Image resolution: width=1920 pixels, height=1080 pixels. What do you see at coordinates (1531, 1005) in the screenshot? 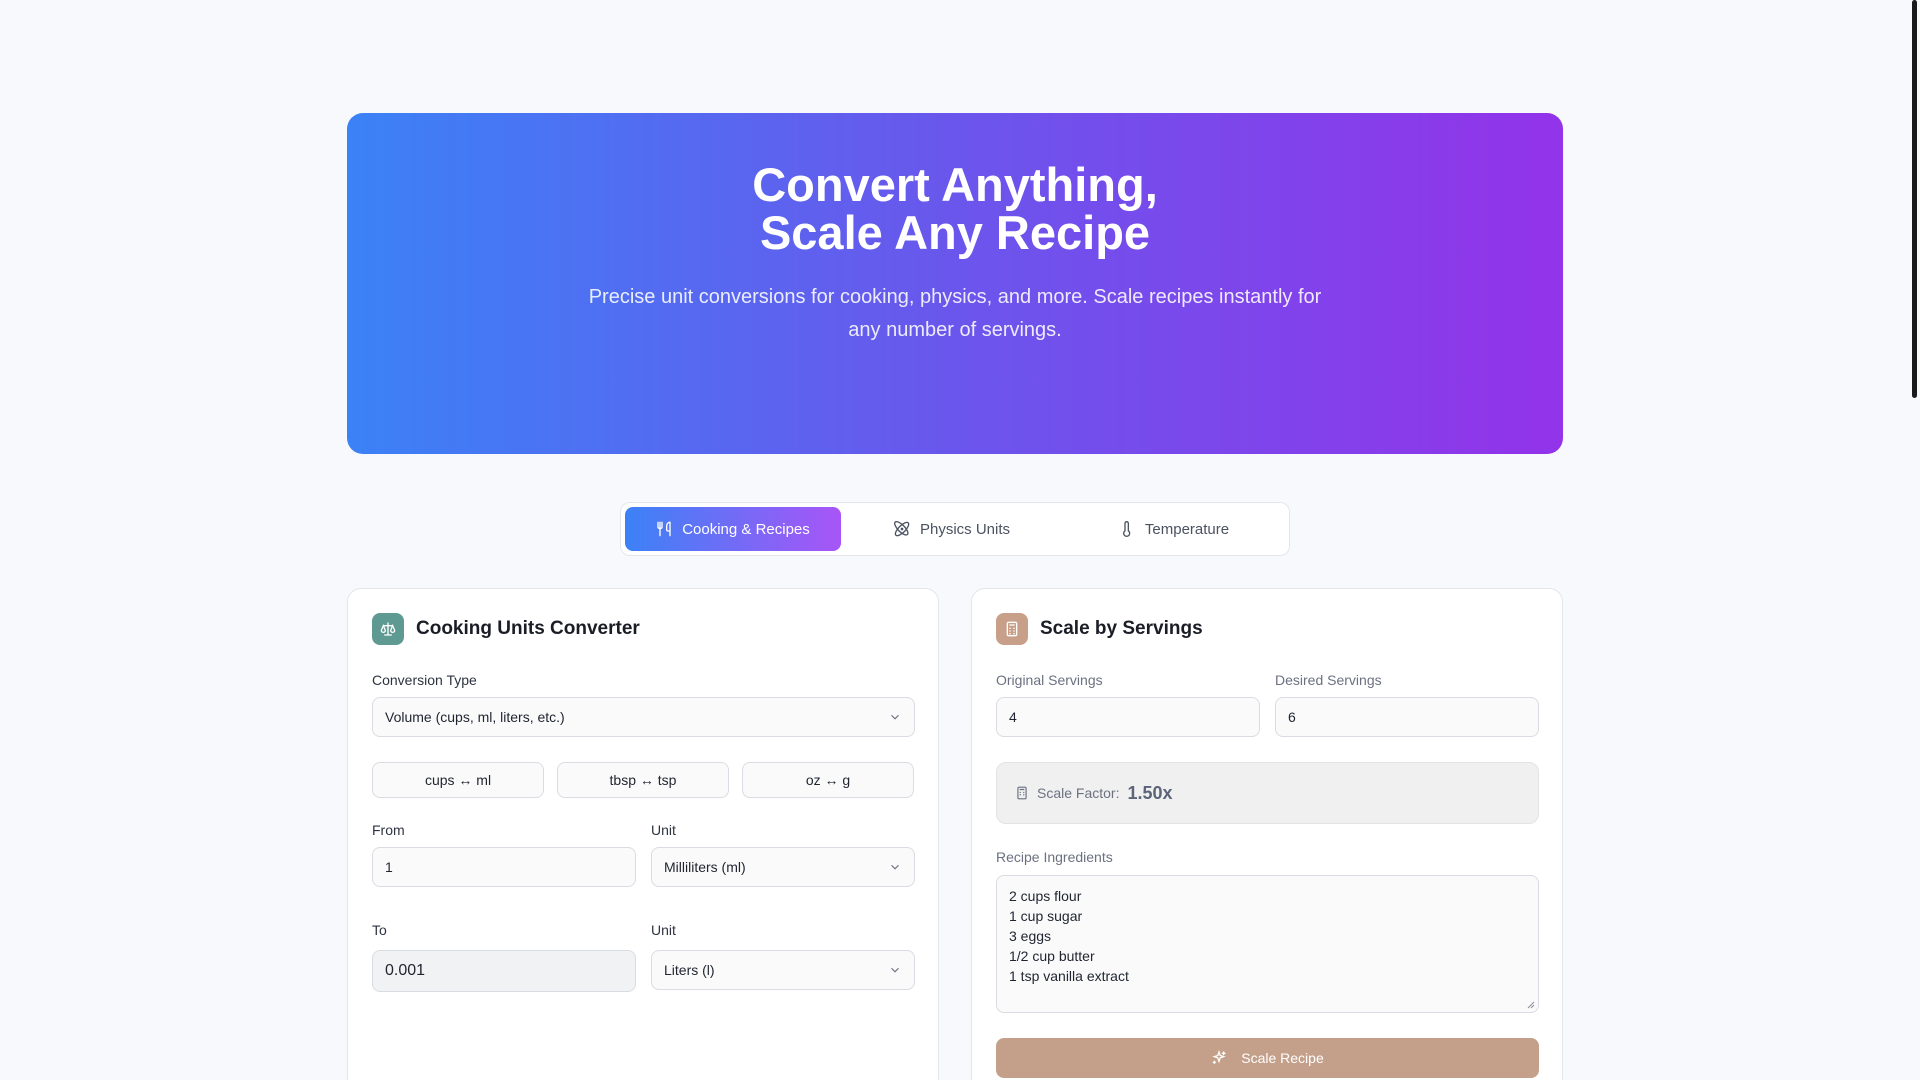
I see `resize-handle-icon` at bounding box center [1531, 1005].